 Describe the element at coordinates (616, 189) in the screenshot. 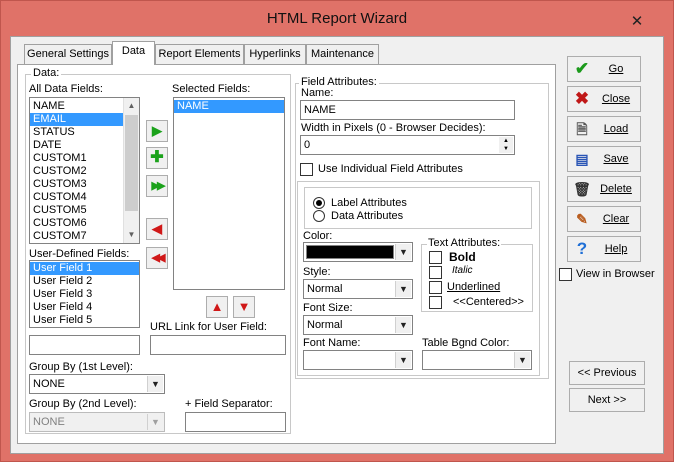

I see `delete-button-label: Delete` at that location.